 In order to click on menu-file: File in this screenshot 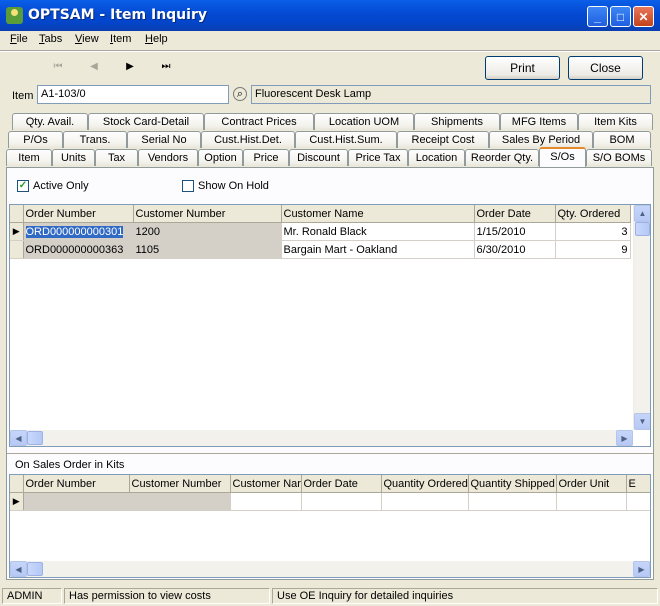, I will do `click(19, 39)`.